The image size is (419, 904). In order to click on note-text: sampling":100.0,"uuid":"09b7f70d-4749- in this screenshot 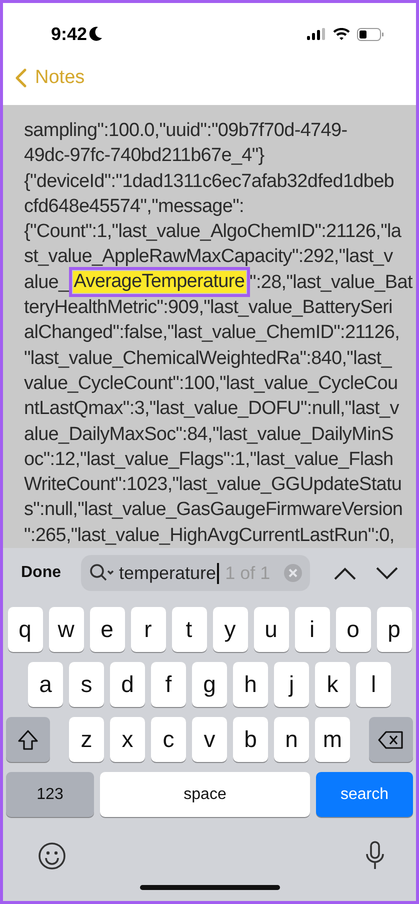, I will do `click(186, 131)`.